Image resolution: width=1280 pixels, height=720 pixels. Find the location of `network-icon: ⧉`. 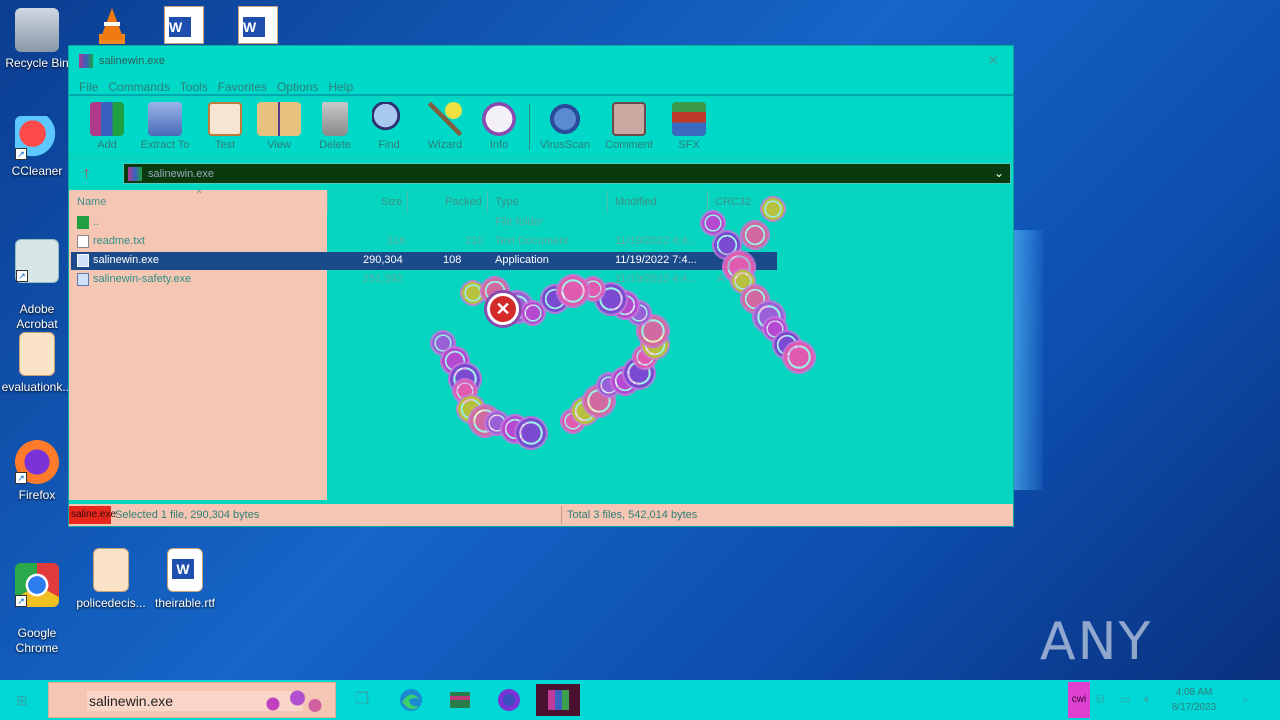

network-icon: ⧉ is located at coordinates (1100, 699).